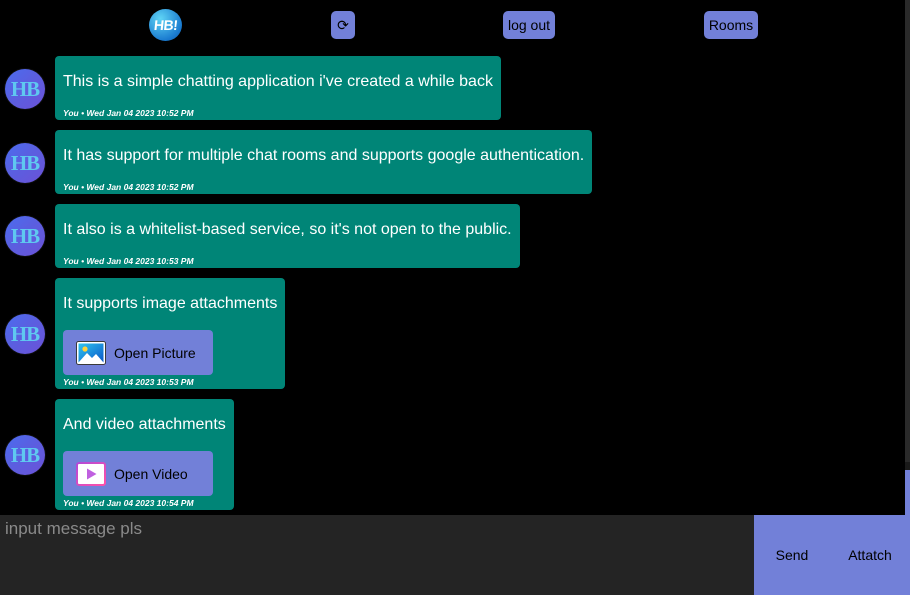 The image size is (910, 595). Describe the element at coordinates (155, 352) in the screenshot. I see `open-picture-label: Open Picture` at that location.